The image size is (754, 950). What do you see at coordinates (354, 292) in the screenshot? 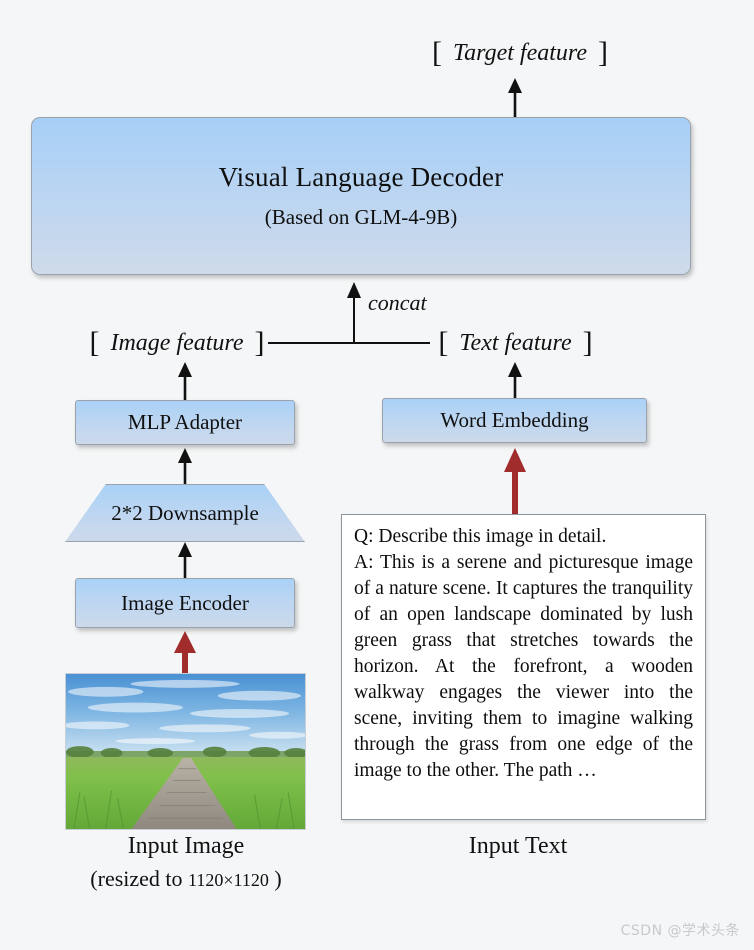
I see `arrow-concat-to-decoder` at bounding box center [354, 292].